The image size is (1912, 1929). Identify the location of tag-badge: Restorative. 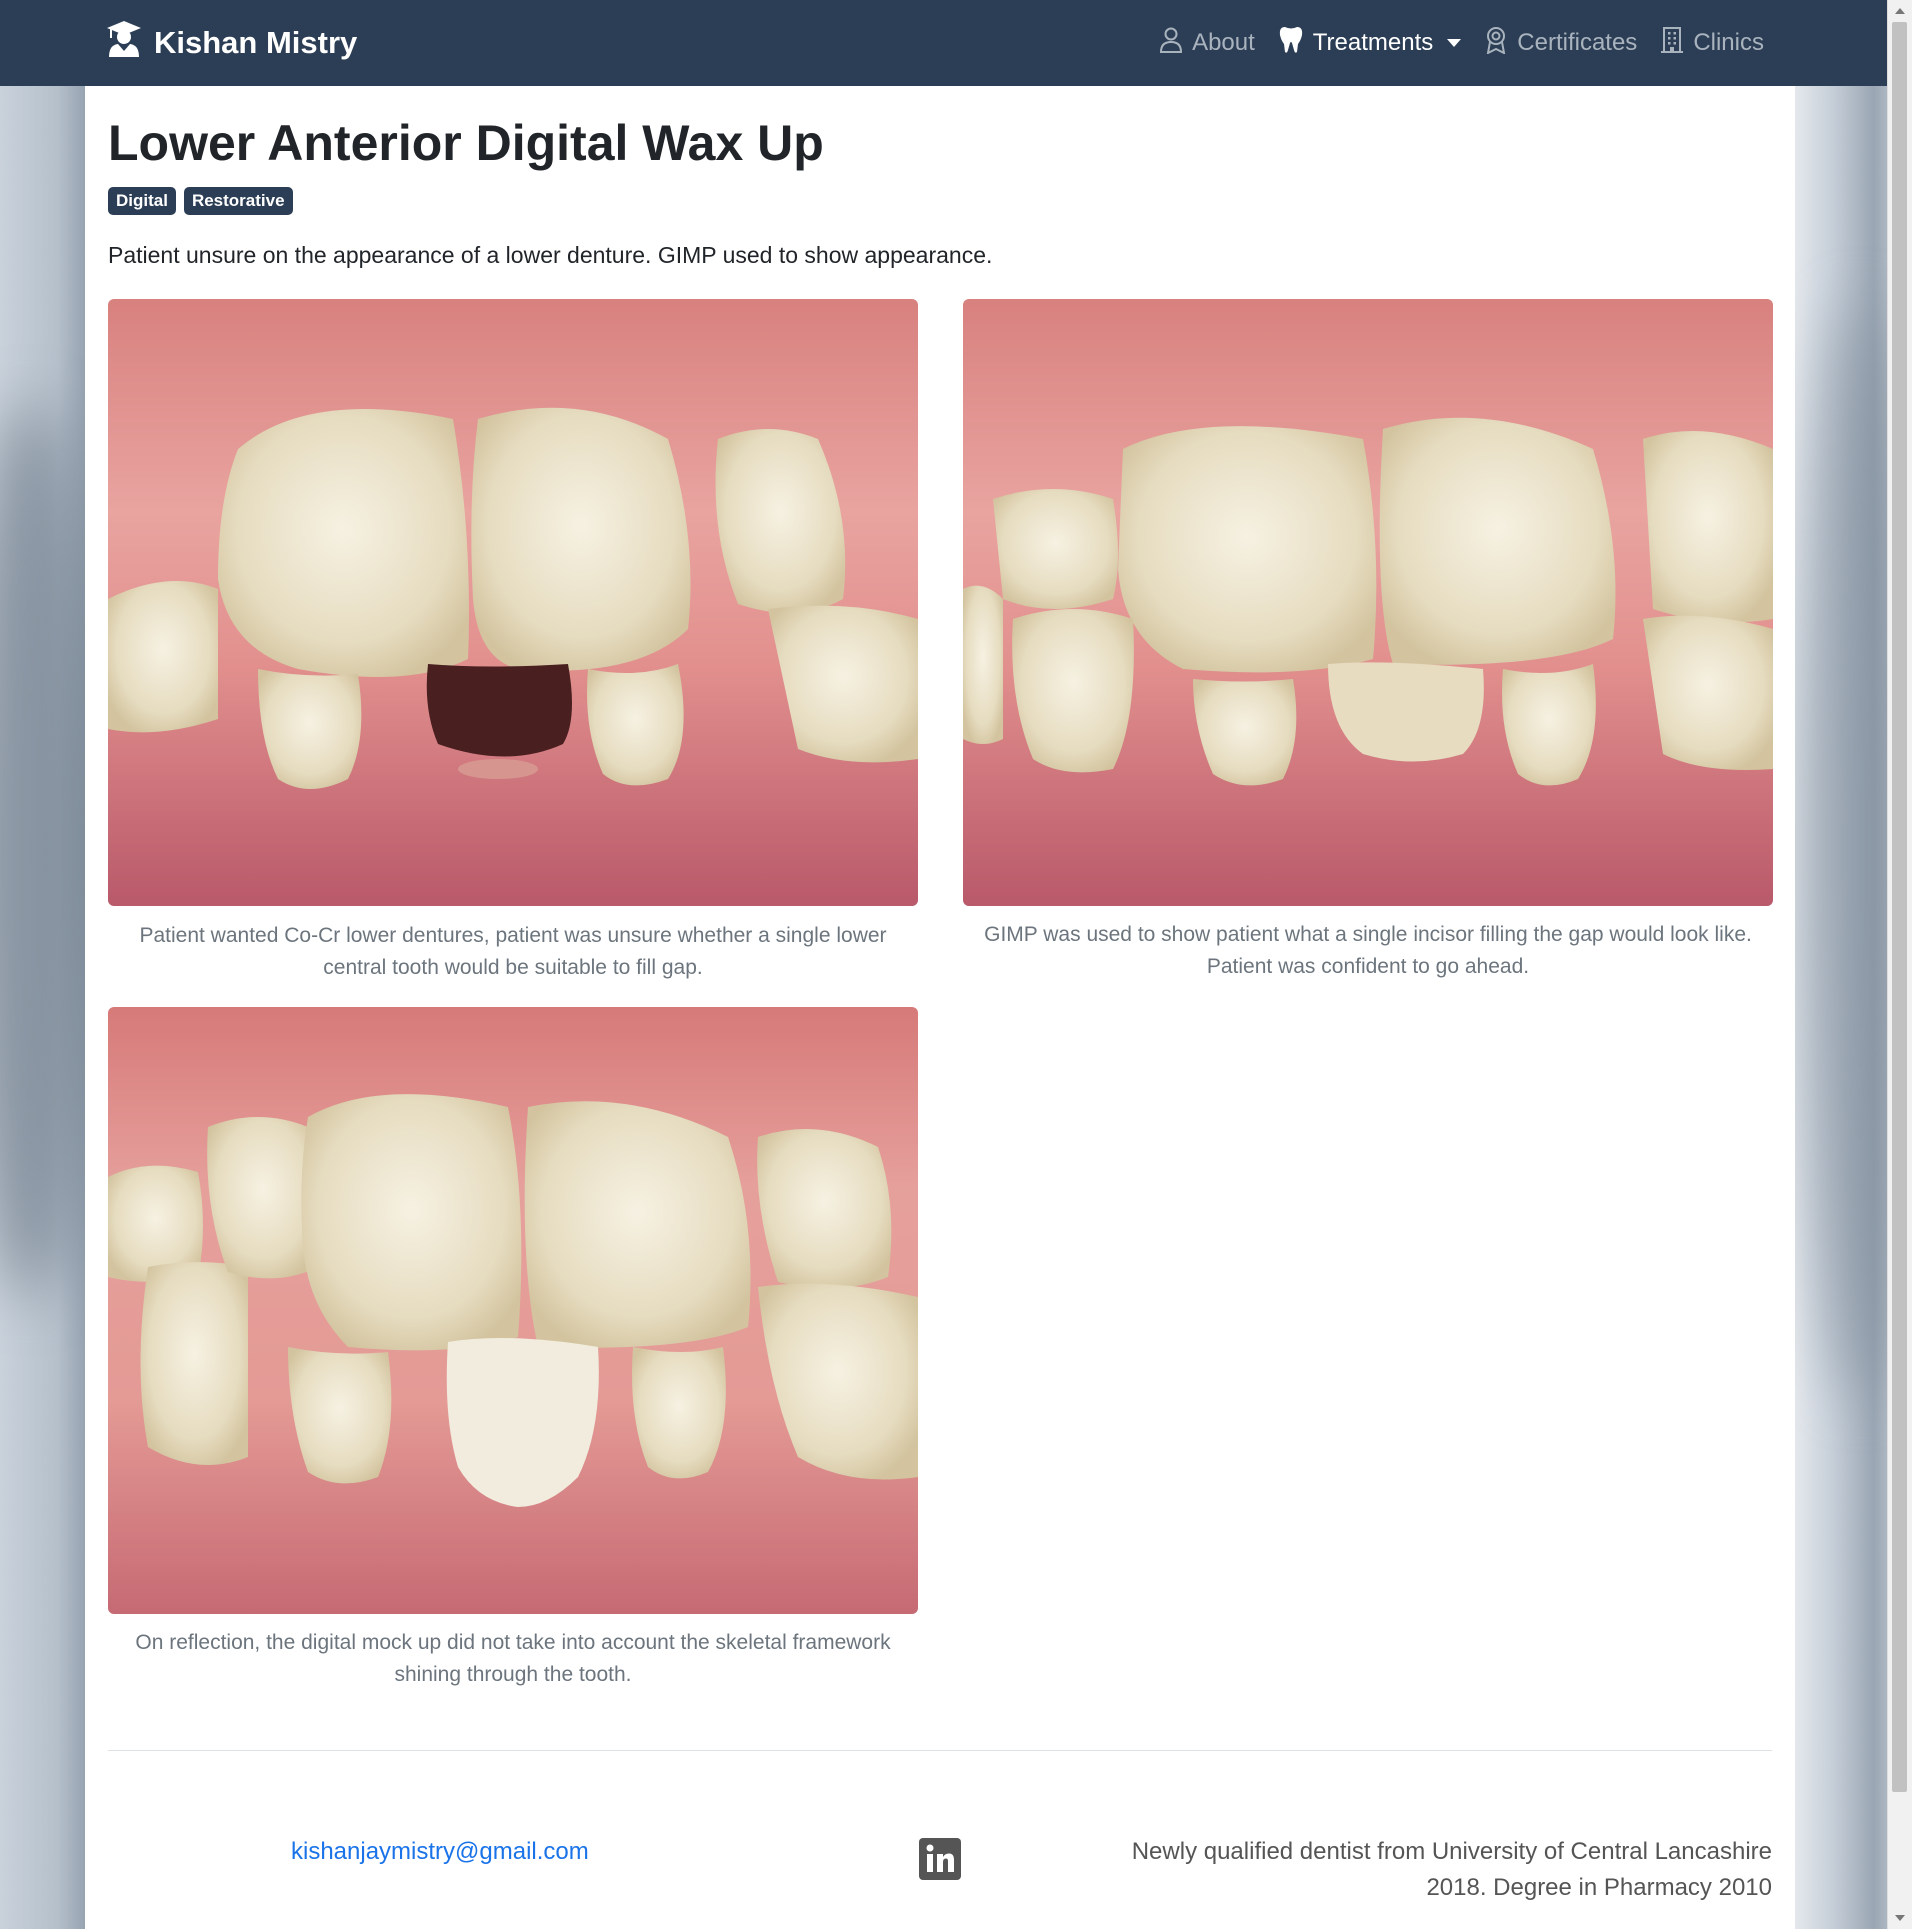
(238, 201).